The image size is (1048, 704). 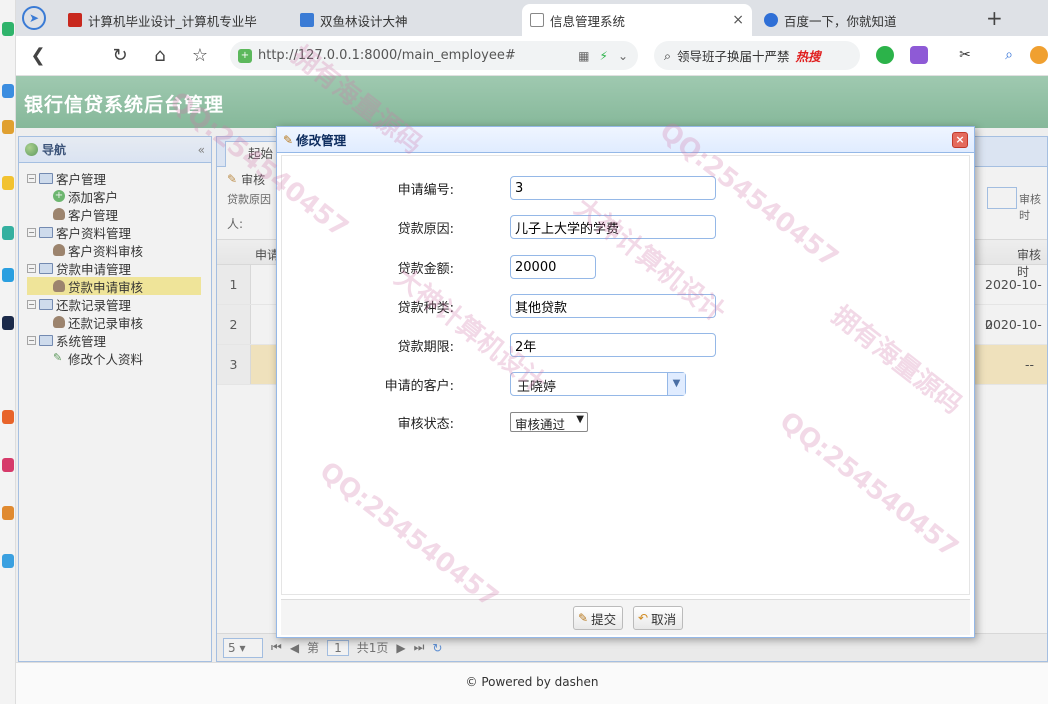 I want to click on edit-icon: ✎, so click(x=583, y=618).